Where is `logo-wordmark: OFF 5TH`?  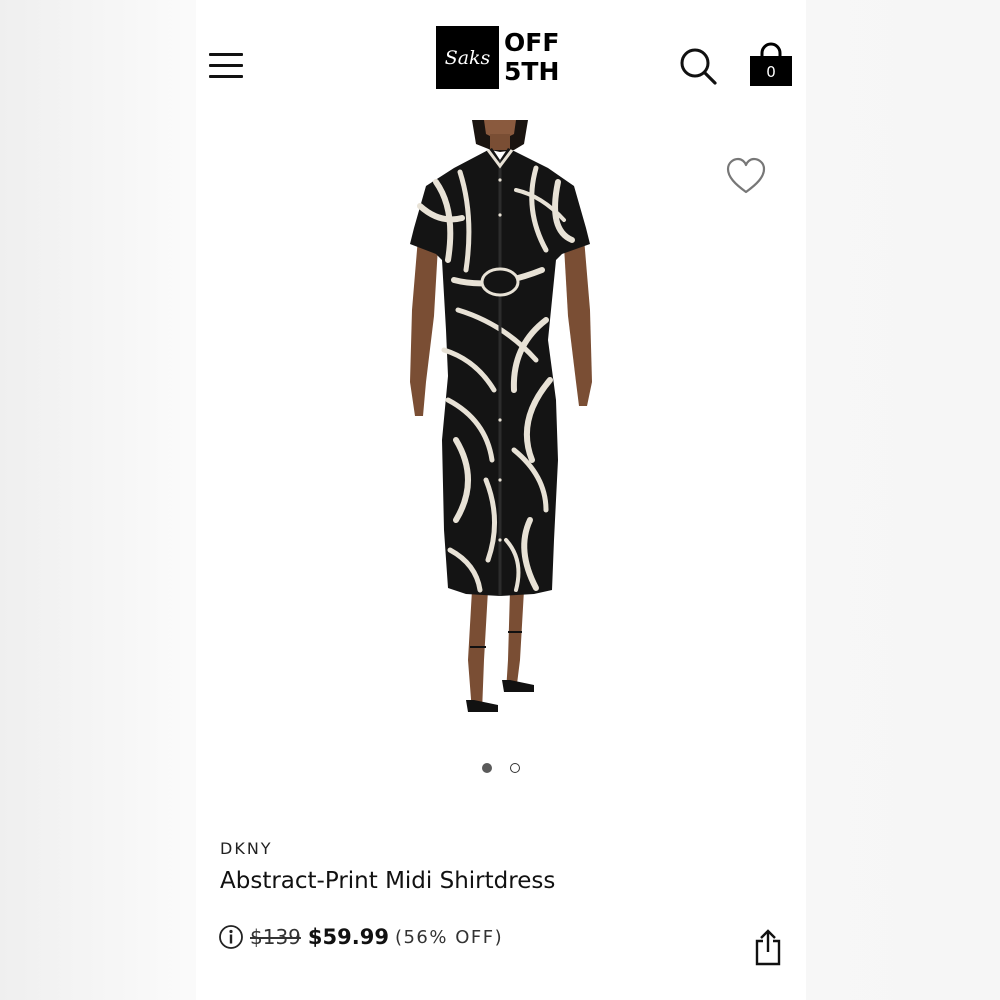 logo-wordmark: OFF 5TH is located at coordinates (531, 57).